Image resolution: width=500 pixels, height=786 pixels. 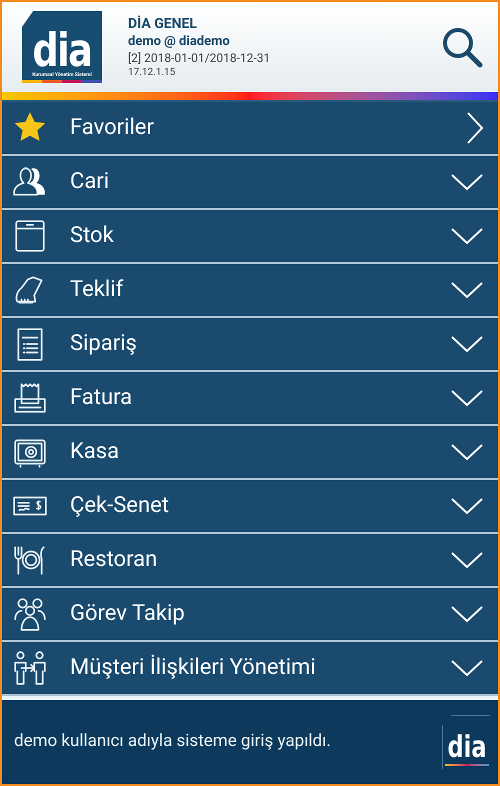 I want to click on menu-label: Çek-Senet, so click(x=120, y=506).